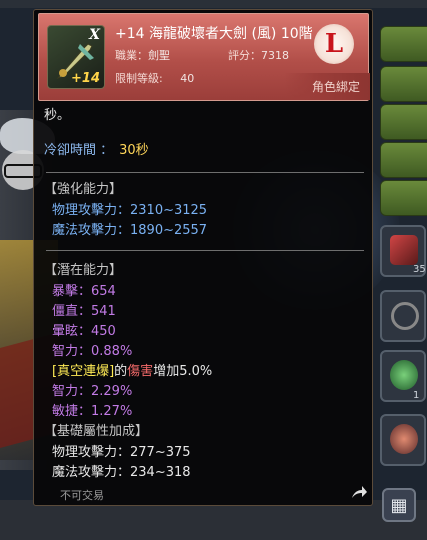  What do you see at coordinates (275, 55) in the screenshot?
I see `score-value: 7318` at bounding box center [275, 55].